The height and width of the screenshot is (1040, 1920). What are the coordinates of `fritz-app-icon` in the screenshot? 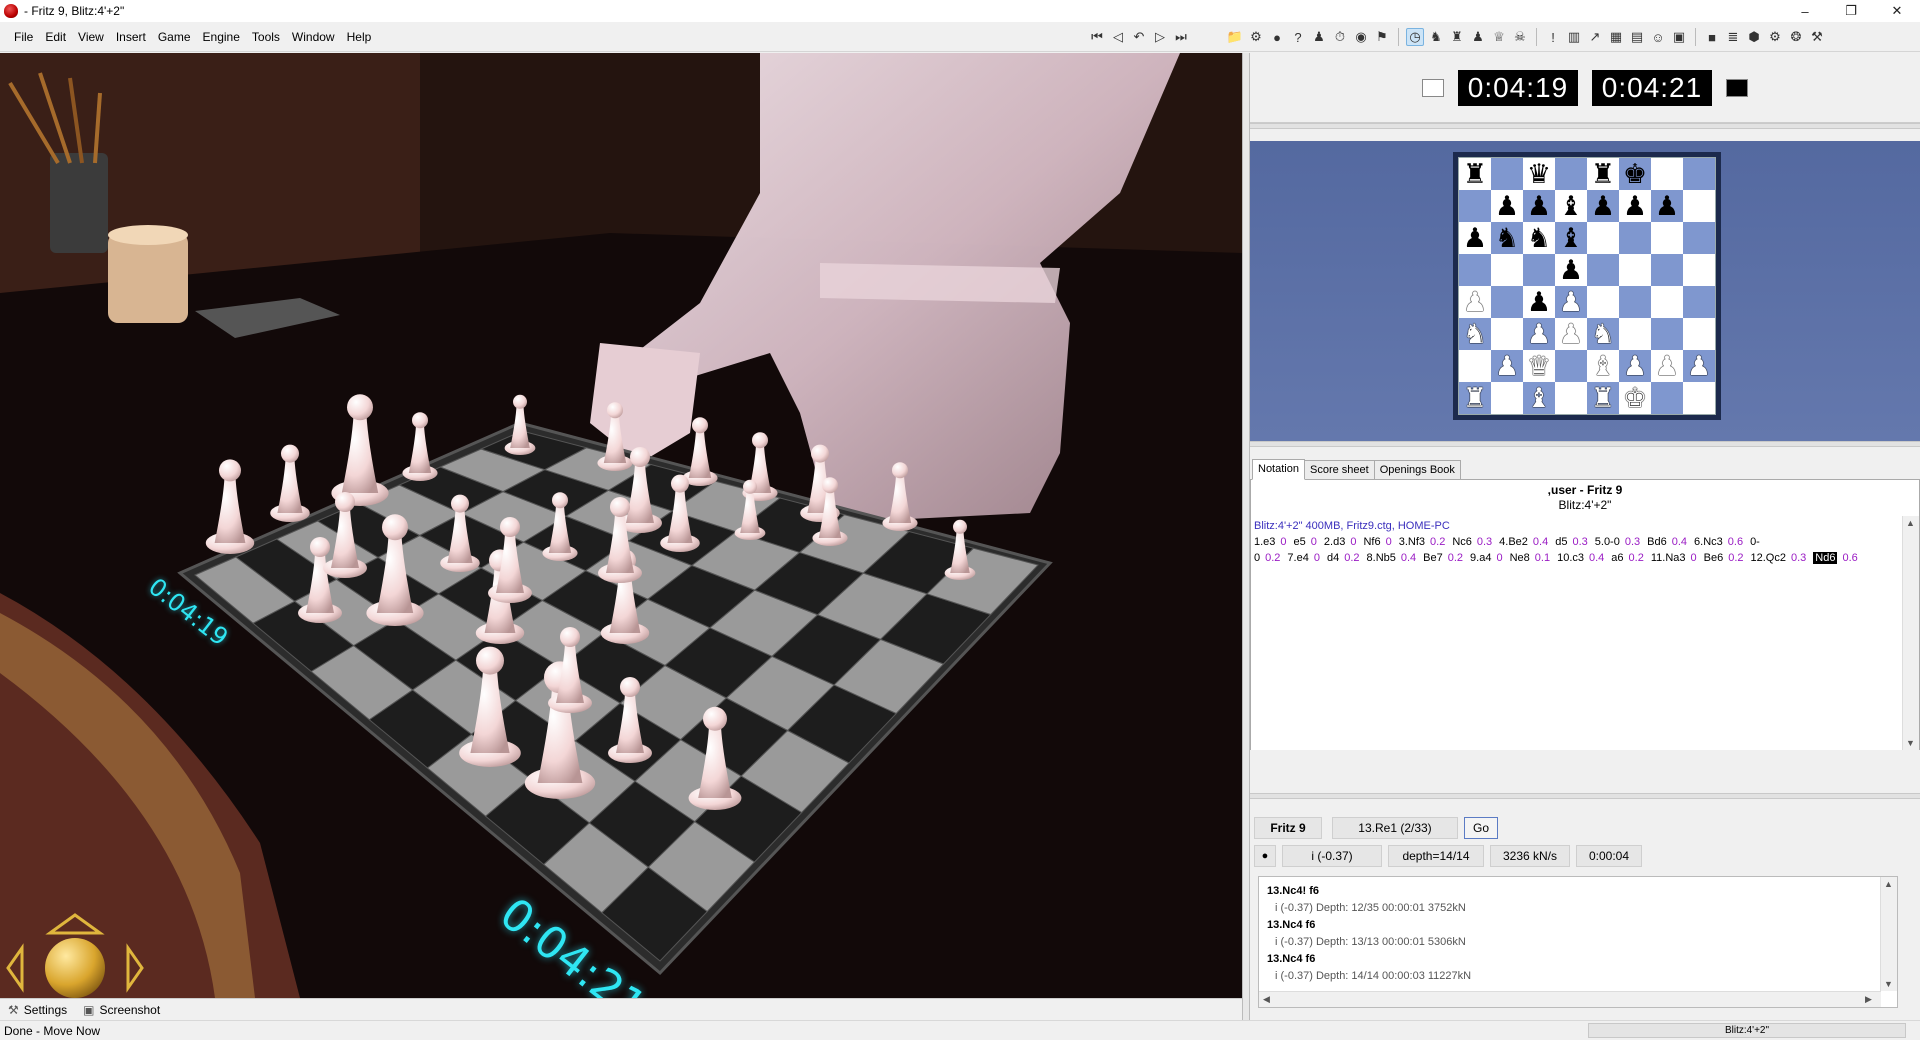 It's located at (11, 11).